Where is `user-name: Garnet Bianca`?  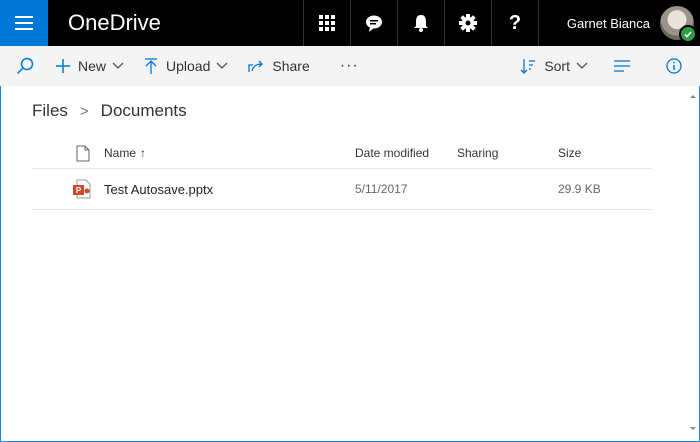 user-name: Garnet Bianca is located at coordinates (608, 23).